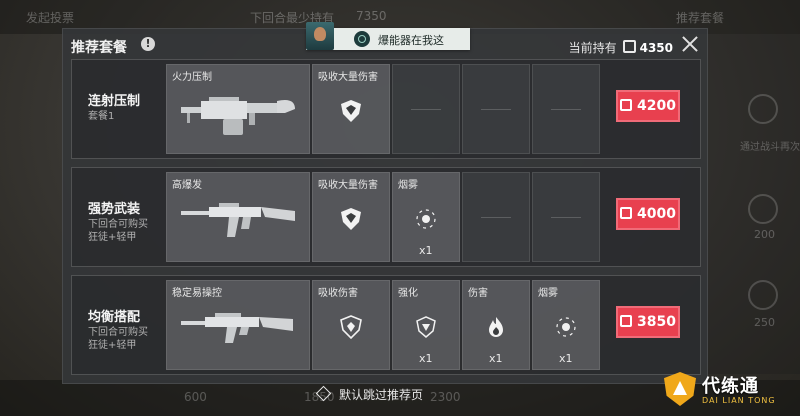  I want to click on bg-ability-icon, so click(763, 209).